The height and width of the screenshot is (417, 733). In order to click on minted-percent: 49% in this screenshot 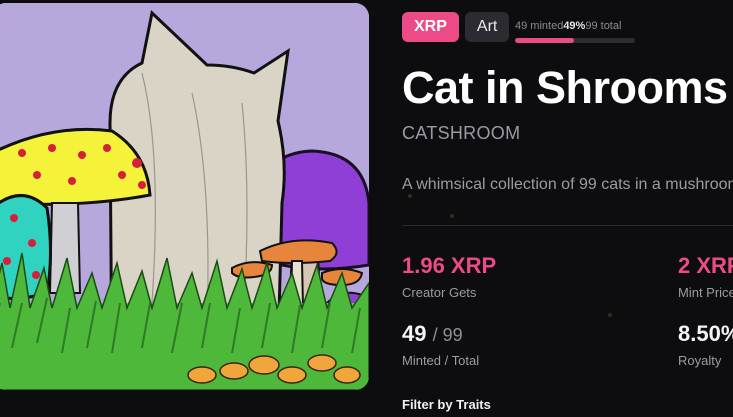, I will do `click(574, 26)`.